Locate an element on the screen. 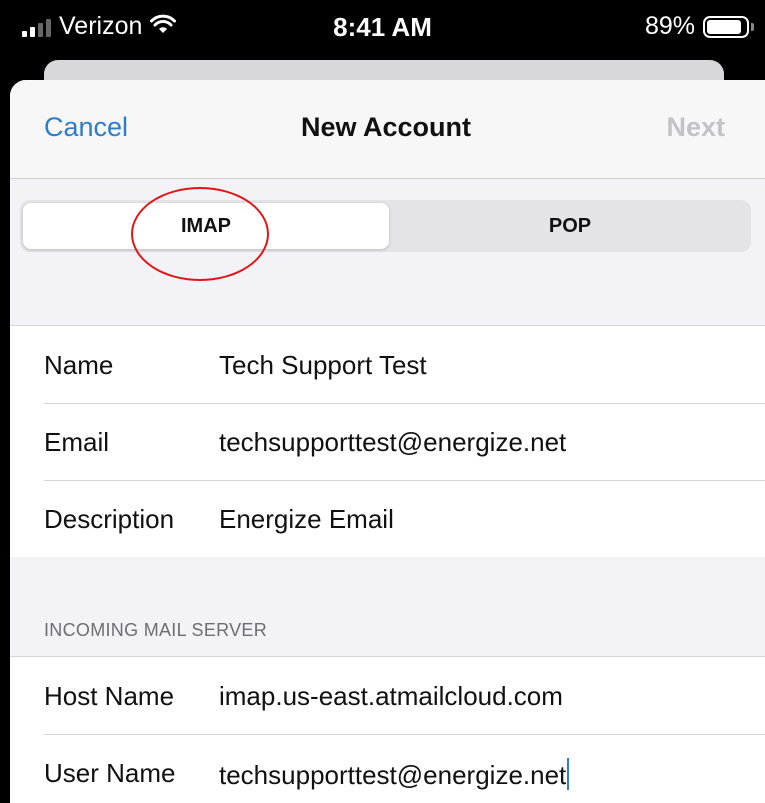 The image size is (765, 803). incoming-mail-server-header: INCOMING MAIL SERVER is located at coordinates (156, 630).